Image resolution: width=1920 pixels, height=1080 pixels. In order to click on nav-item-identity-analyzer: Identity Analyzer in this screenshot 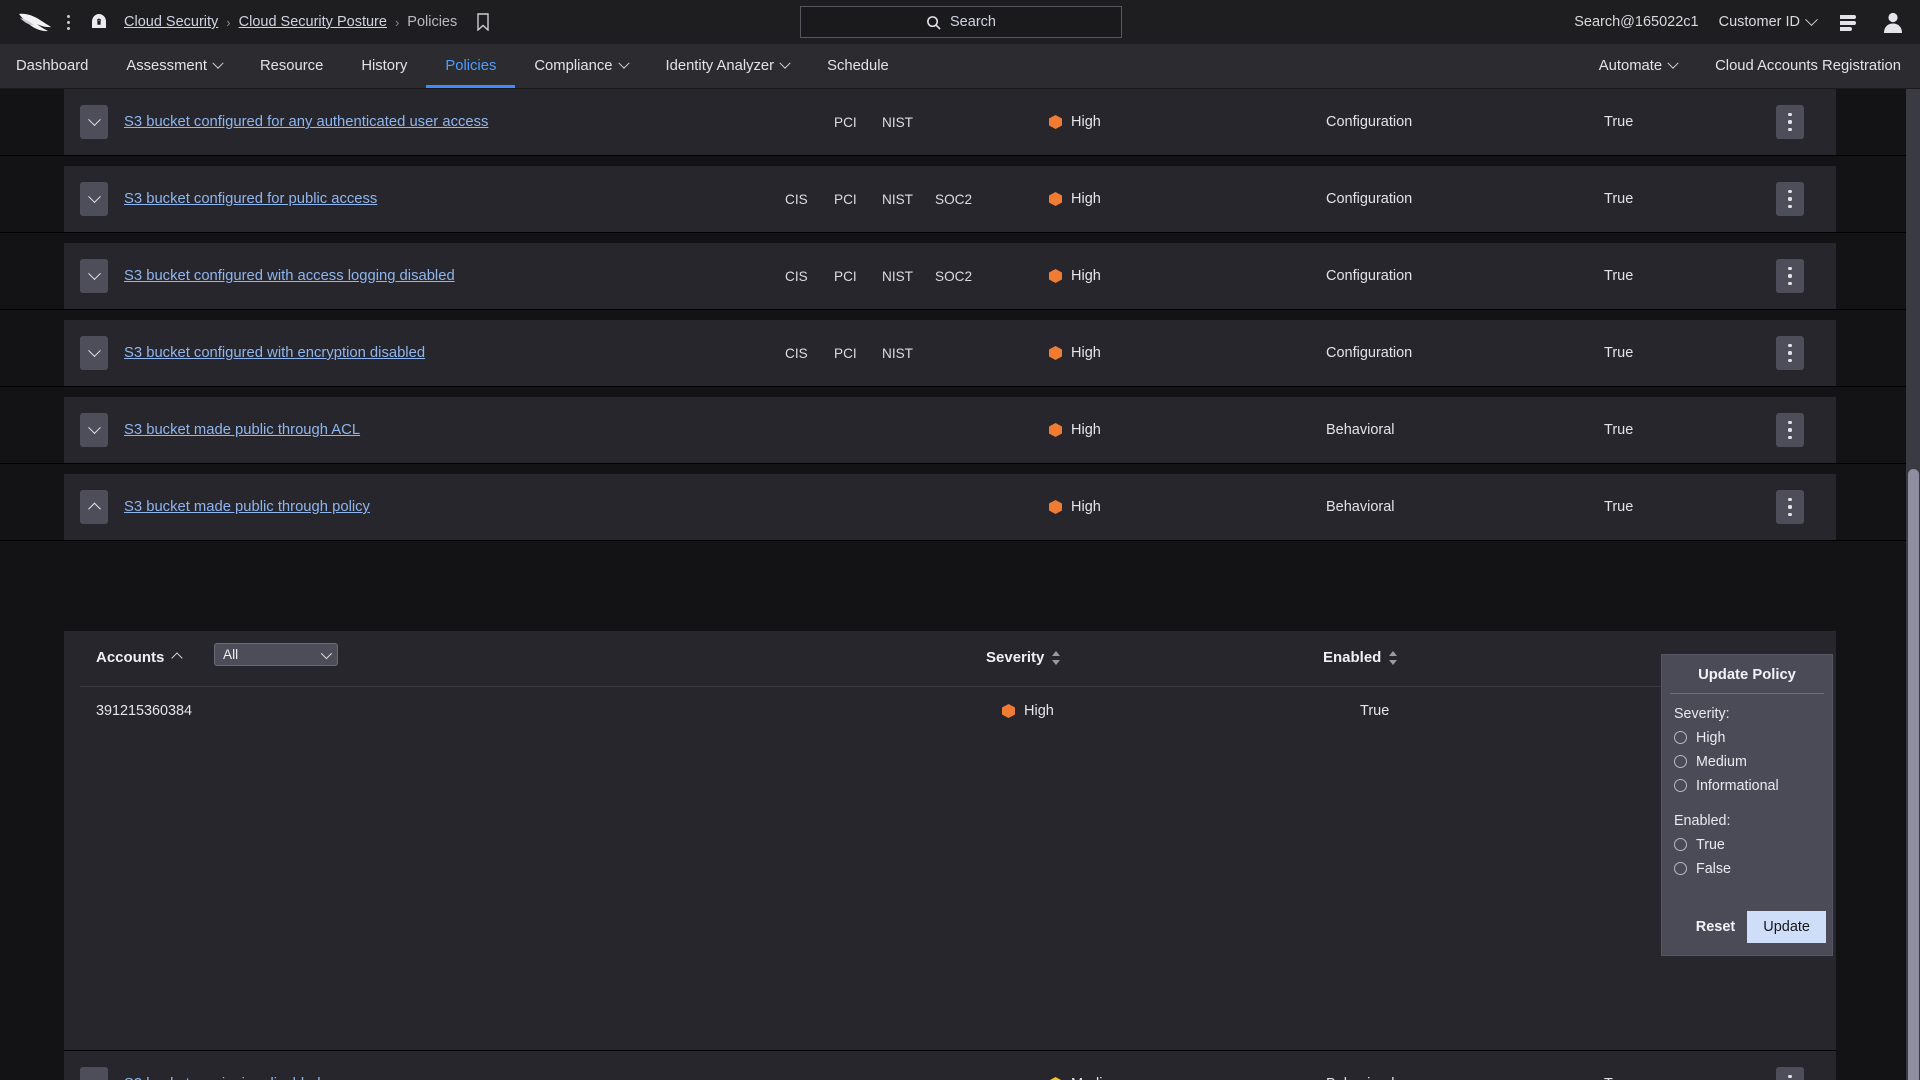, I will do `click(728, 66)`.